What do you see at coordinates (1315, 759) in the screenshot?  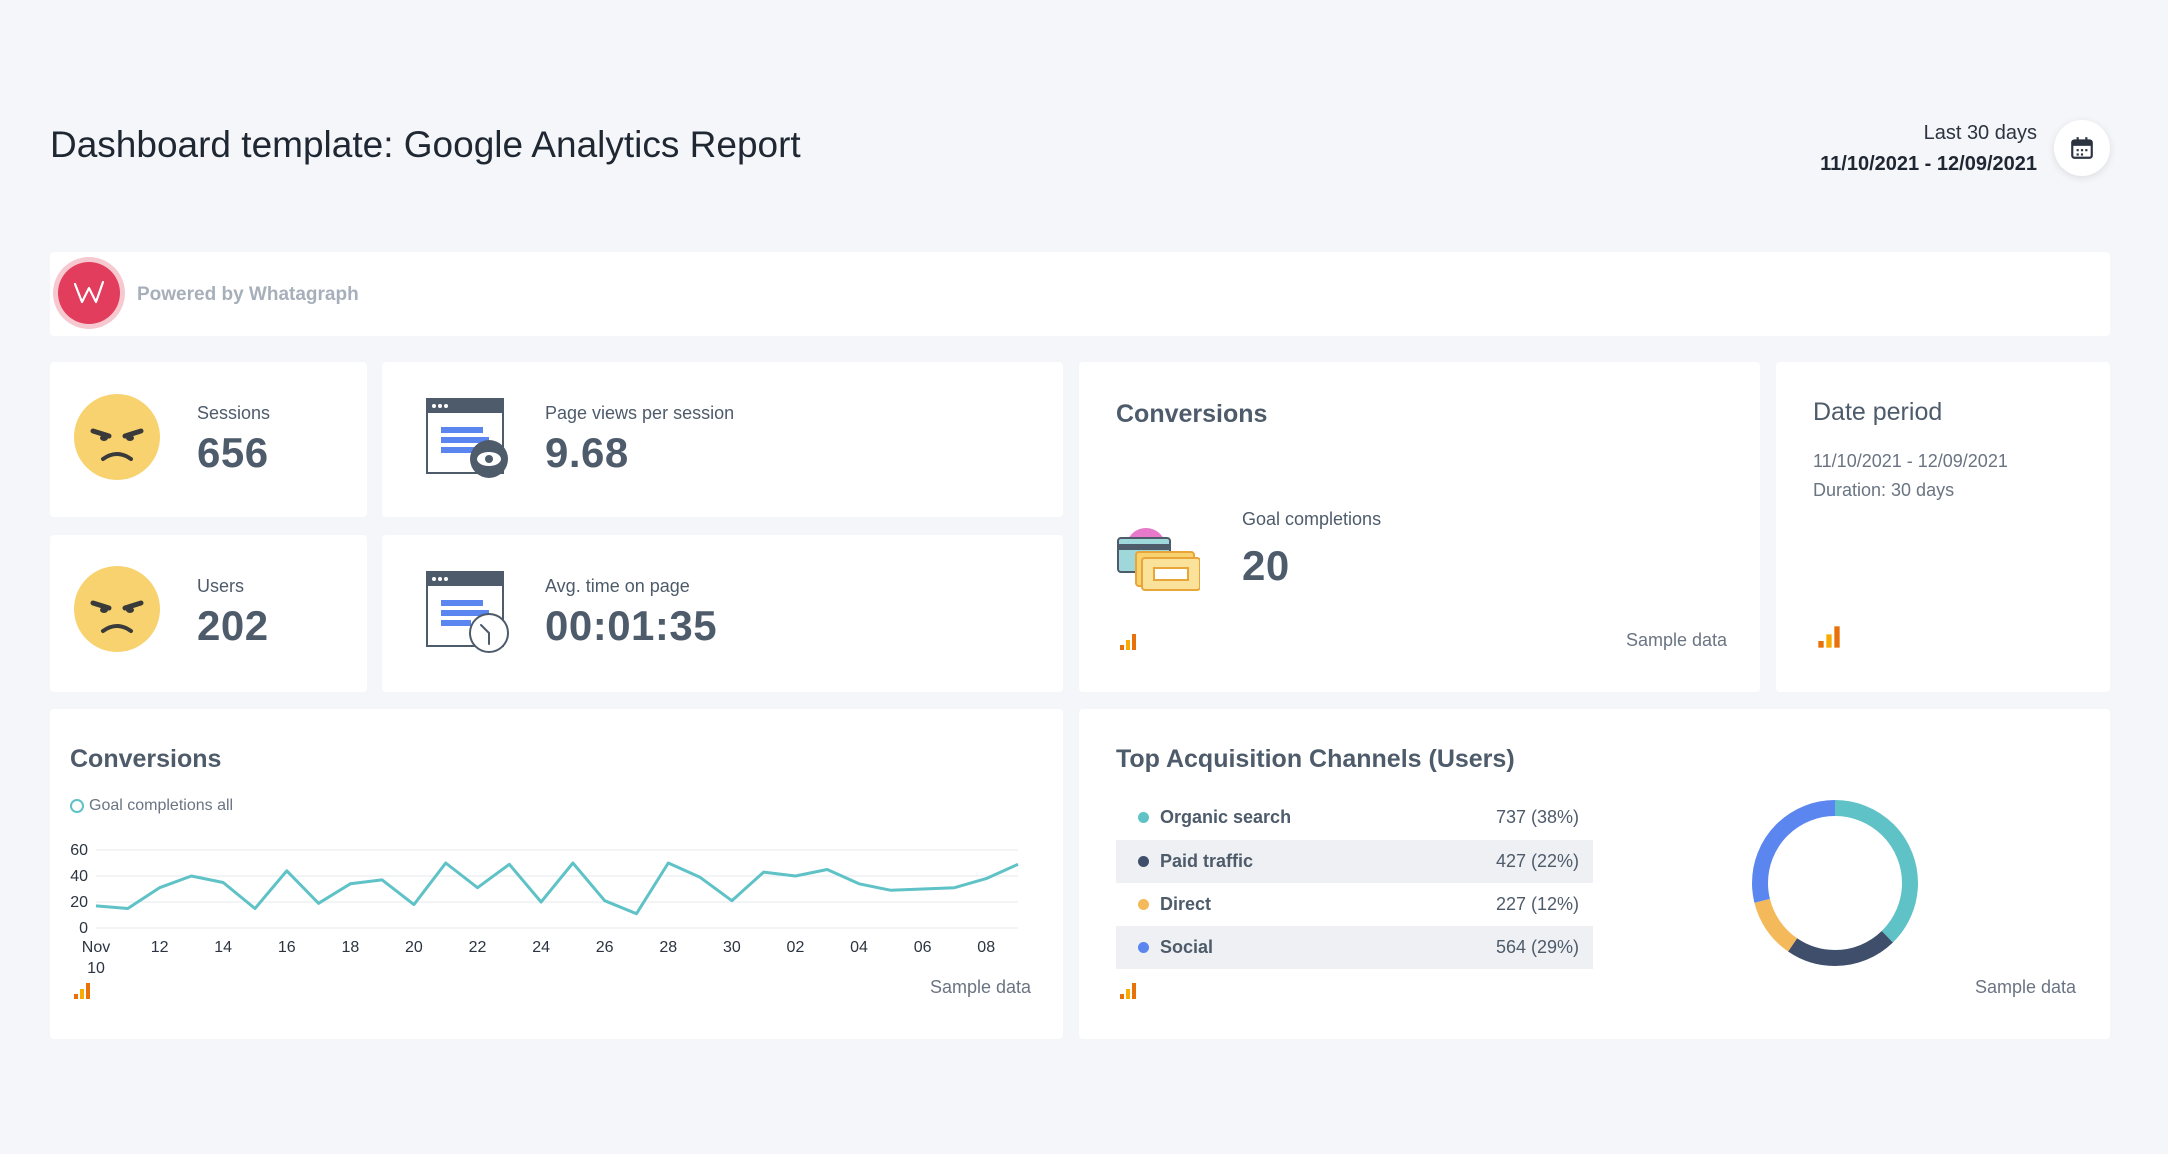 I see `acquisition-title: Top Acquisition Channels (Users)` at bounding box center [1315, 759].